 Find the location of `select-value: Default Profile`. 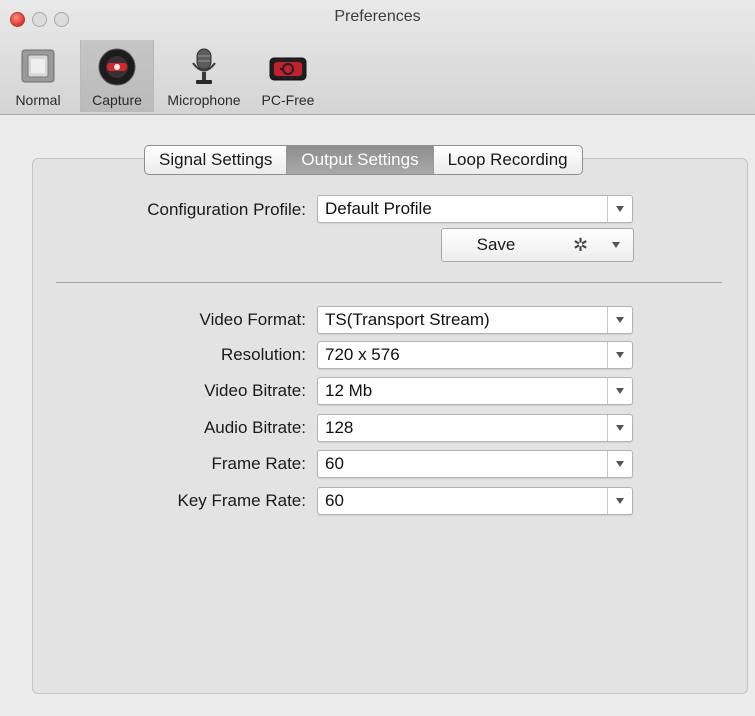

select-value: Default Profile is located at coordinates (378, 208).